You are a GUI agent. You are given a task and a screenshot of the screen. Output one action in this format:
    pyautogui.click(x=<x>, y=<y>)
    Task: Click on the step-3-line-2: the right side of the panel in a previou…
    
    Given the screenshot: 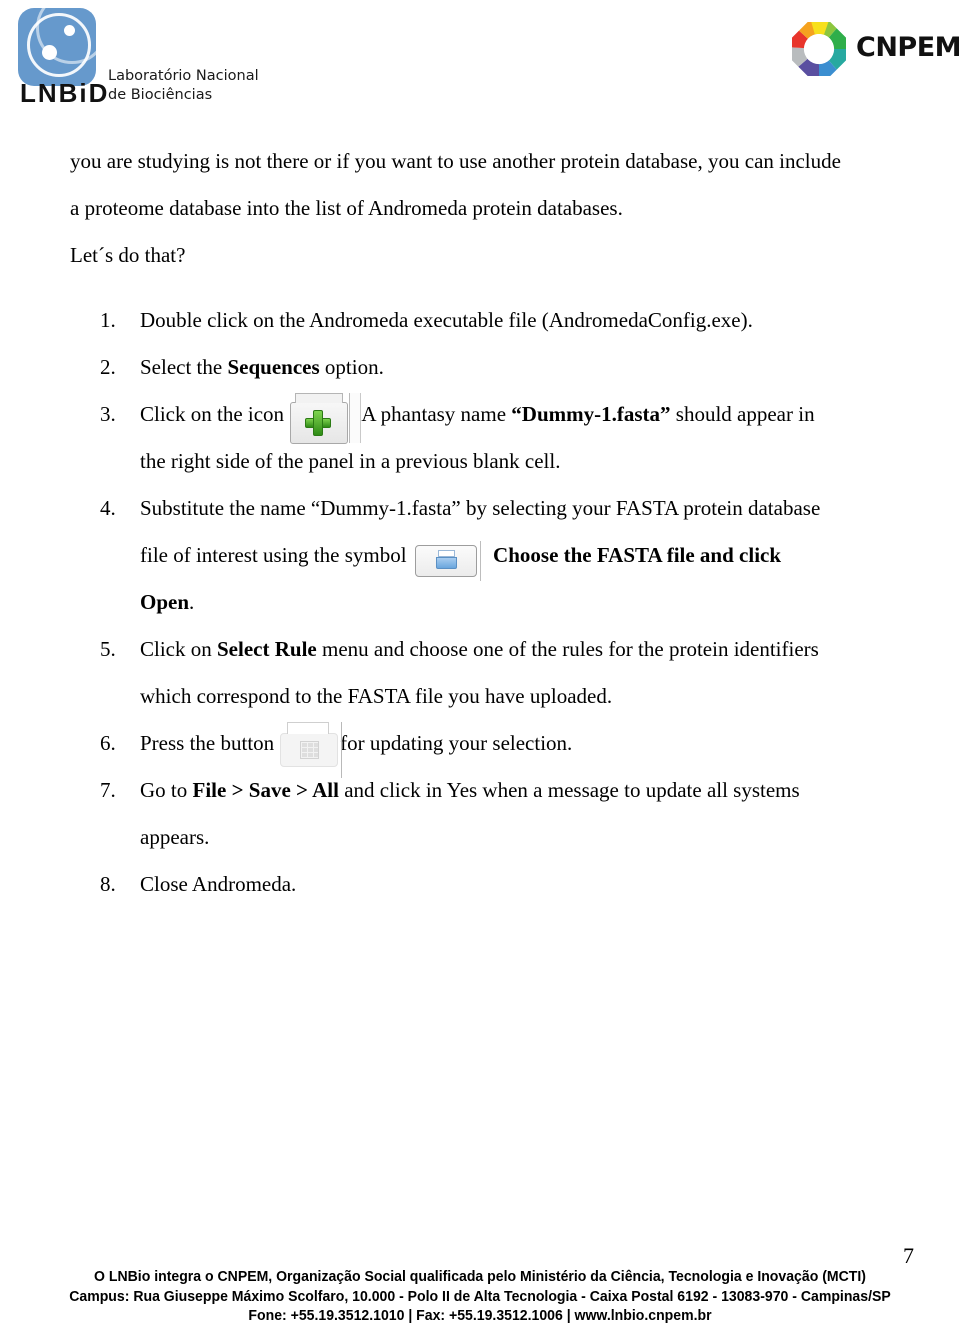 What is the action you would take?
    pyautogui.click(x=350, y=461)
    